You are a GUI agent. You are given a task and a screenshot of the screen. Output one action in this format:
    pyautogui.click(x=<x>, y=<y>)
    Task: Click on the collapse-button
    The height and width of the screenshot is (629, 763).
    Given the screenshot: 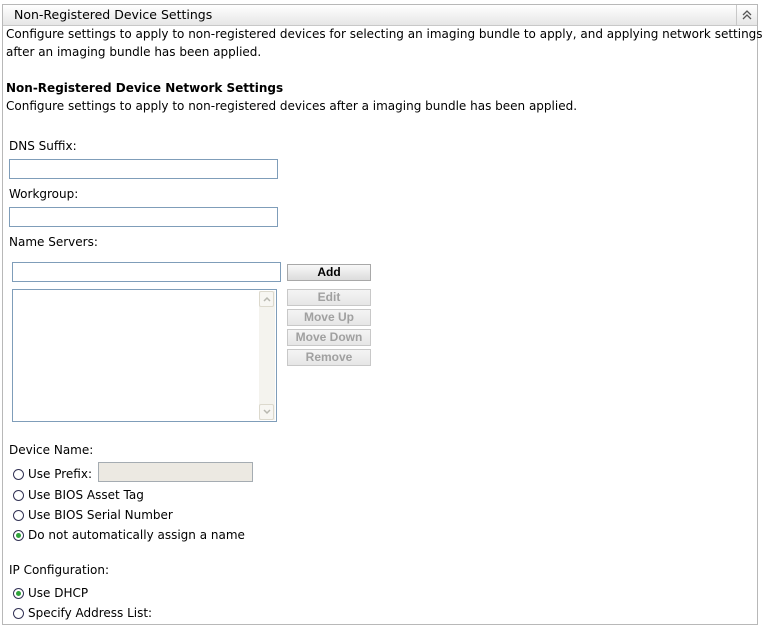 What is the action you would take?
    pyautogui.click(x=746, y=15)
    